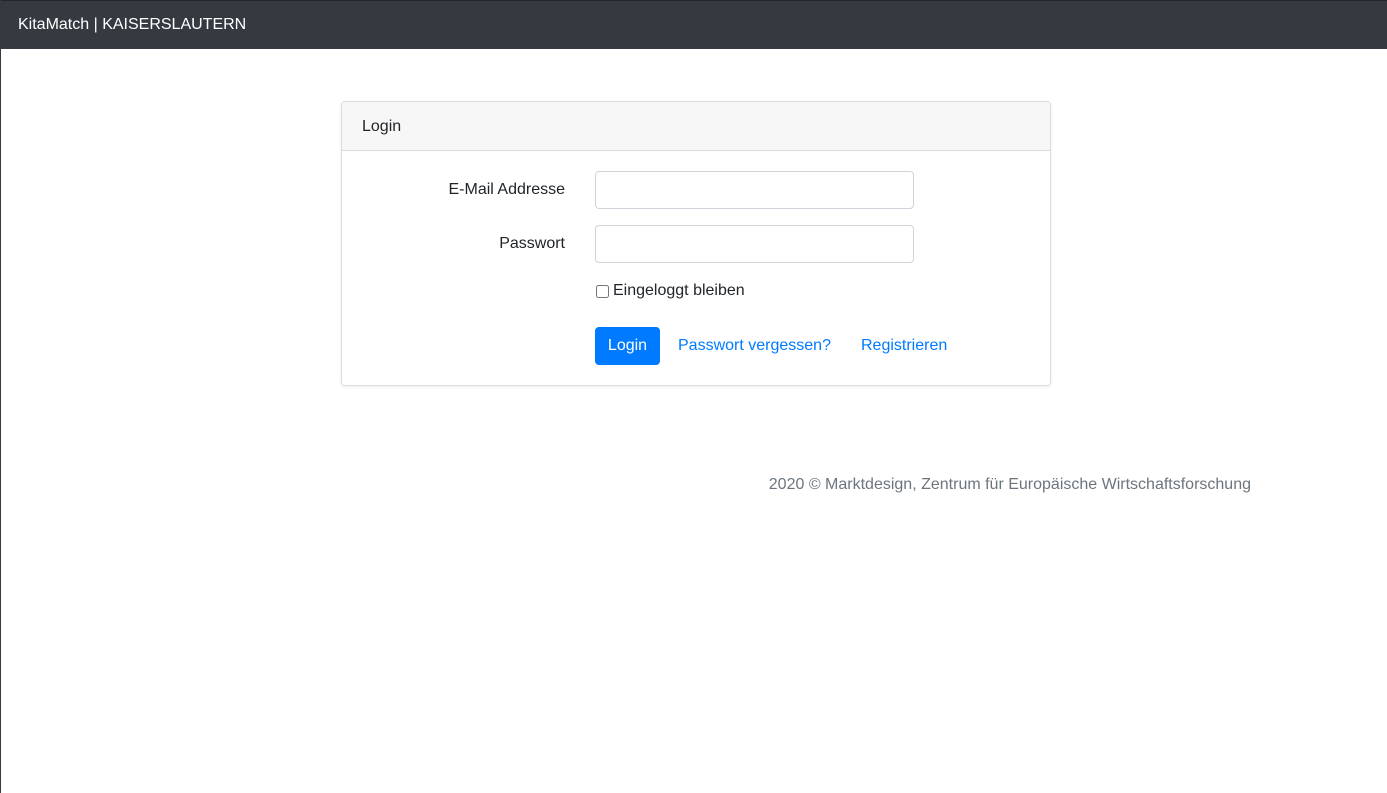  I want to click on password-input, so click(754, 244).